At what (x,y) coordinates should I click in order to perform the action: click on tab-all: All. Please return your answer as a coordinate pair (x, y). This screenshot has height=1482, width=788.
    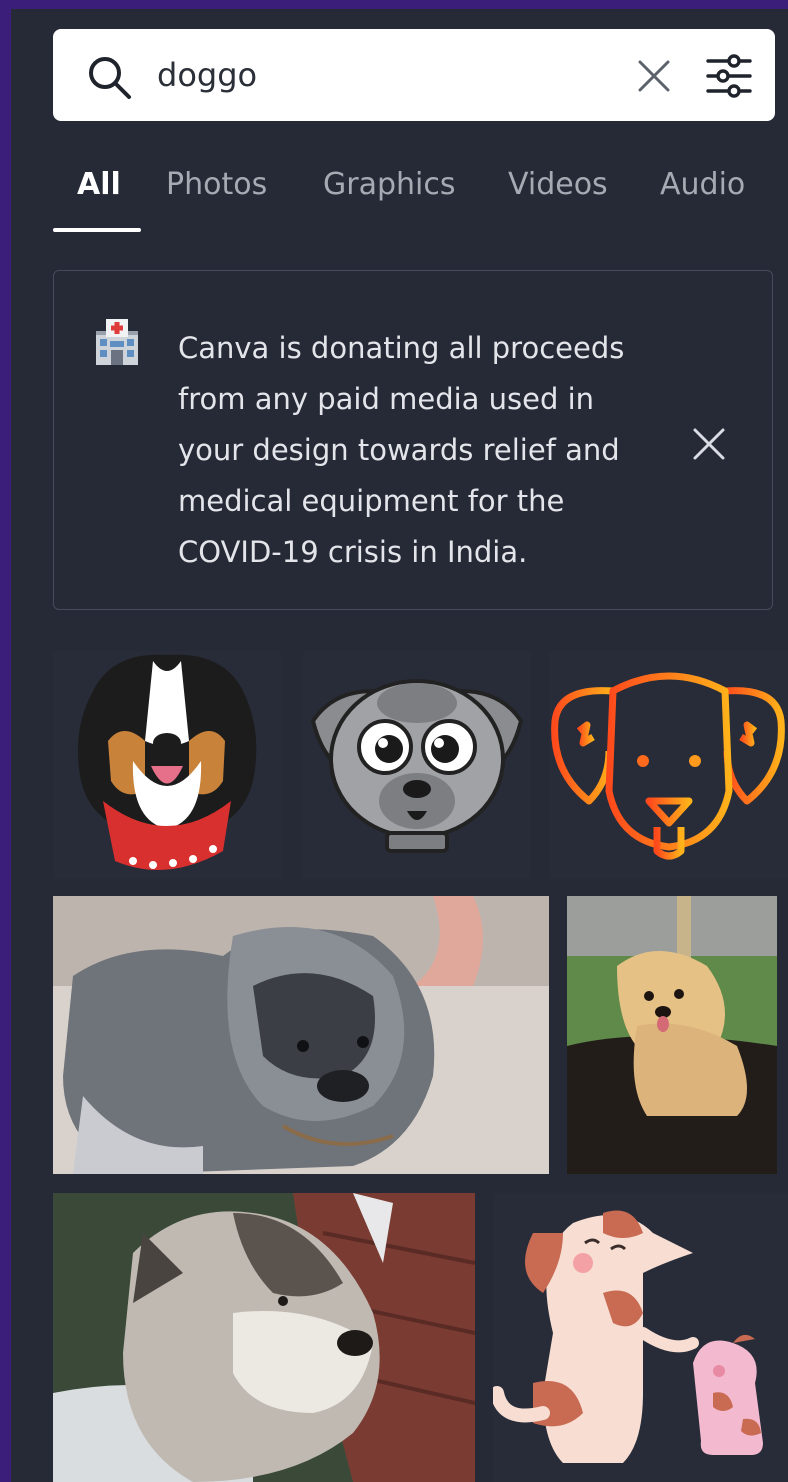
    Looking at the image, I should click on (99, 185).